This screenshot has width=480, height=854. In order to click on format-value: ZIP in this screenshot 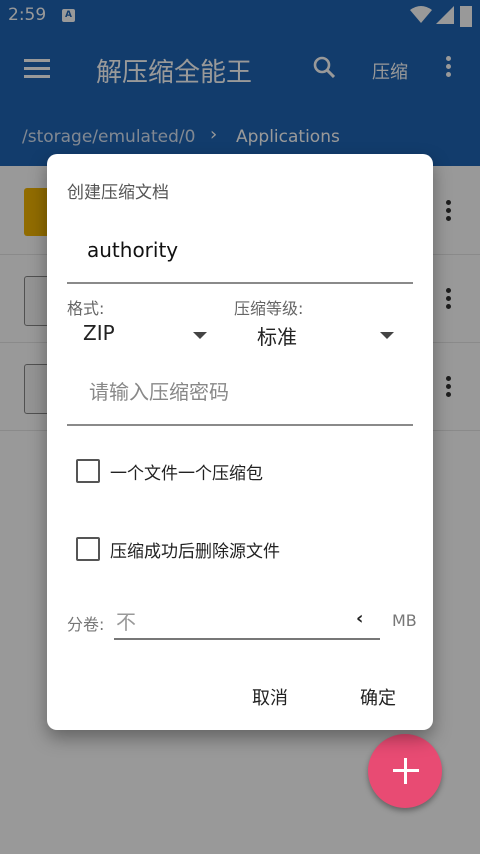, I will do `click(99, 333)`.